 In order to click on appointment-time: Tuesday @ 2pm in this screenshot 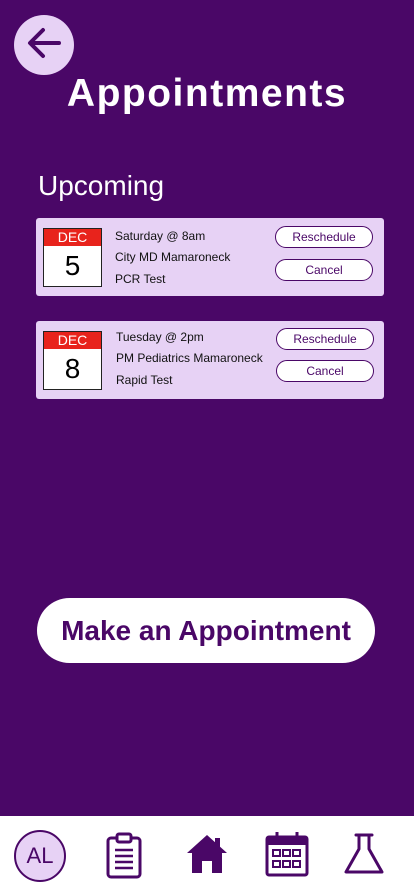, I will do `click(160, 337)`.